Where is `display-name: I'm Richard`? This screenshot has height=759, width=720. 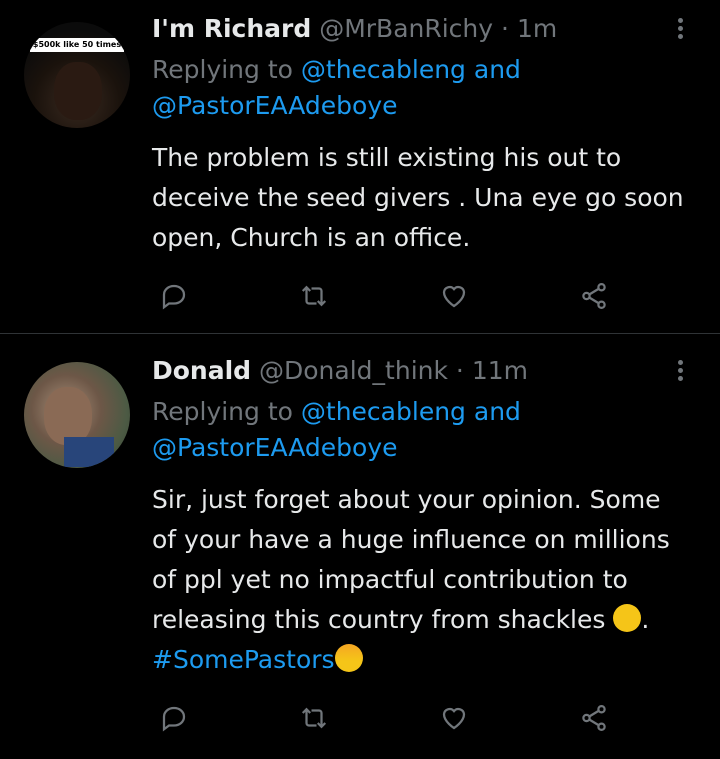
display-name: I'm Richard is located at coordinates (231, 28).